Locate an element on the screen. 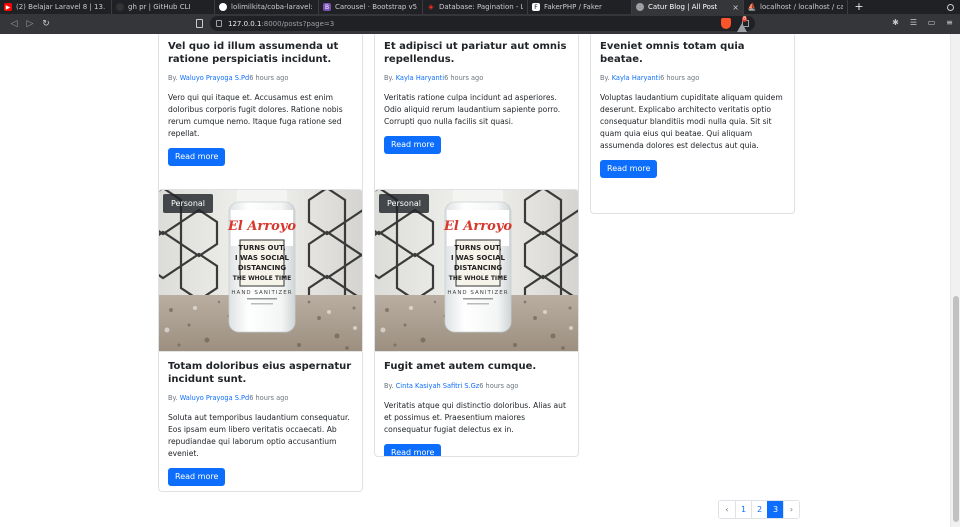  browser-tab: ▶ (2) Belajar Laravel 8 | 13. S is located at coordinates (56, 7).